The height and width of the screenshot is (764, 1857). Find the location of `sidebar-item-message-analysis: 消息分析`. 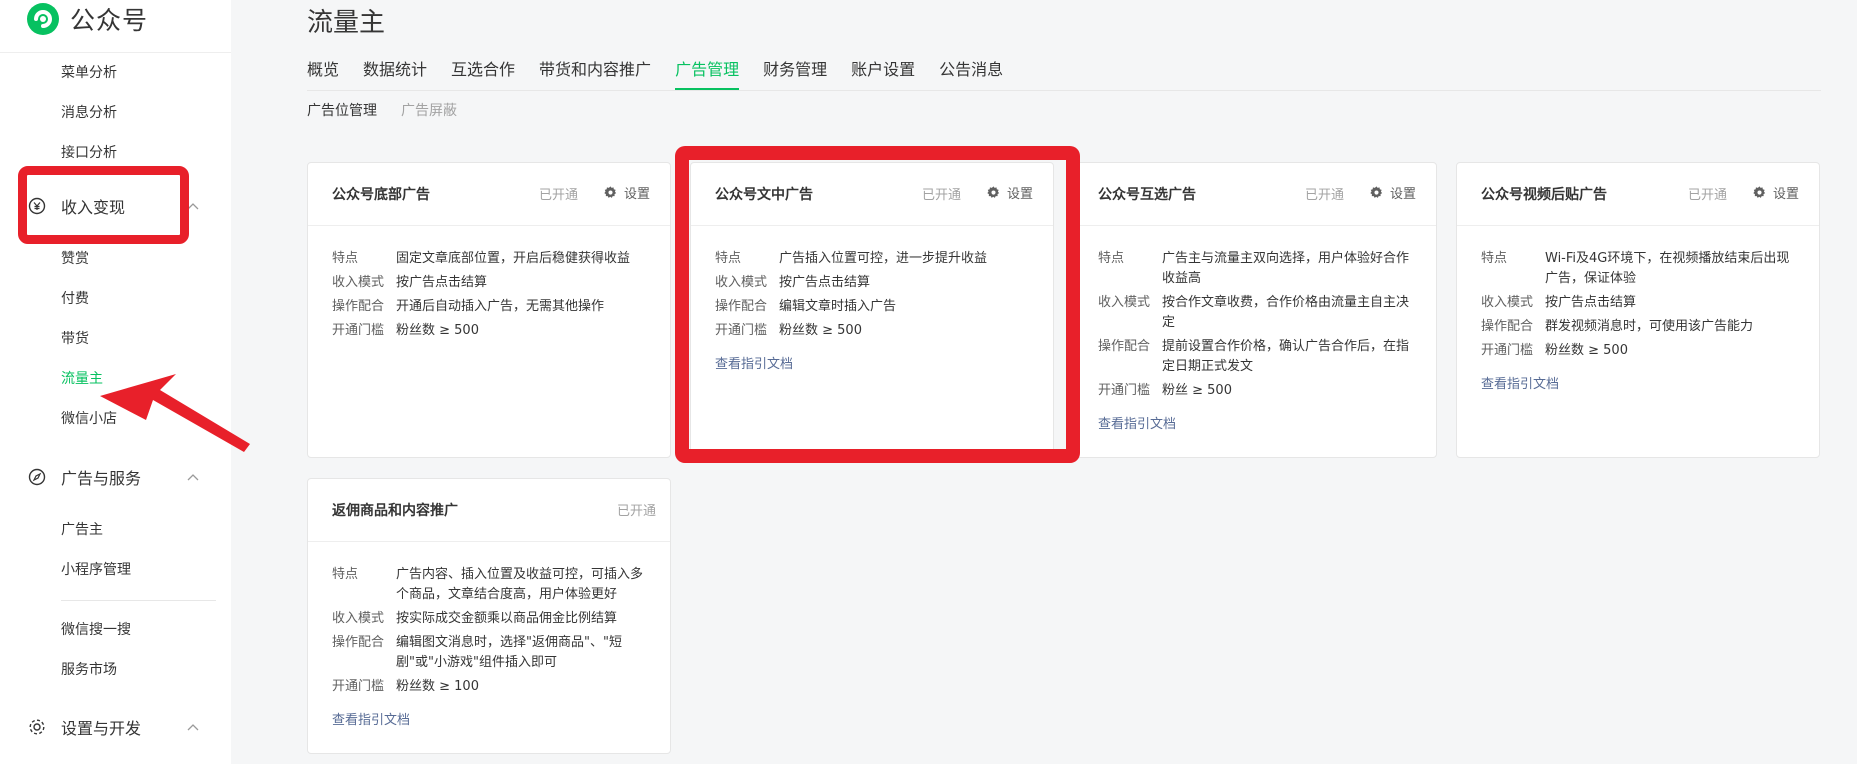

sidebar-item-message-analysis: 消息分析 is located at coordinates (89, 113).